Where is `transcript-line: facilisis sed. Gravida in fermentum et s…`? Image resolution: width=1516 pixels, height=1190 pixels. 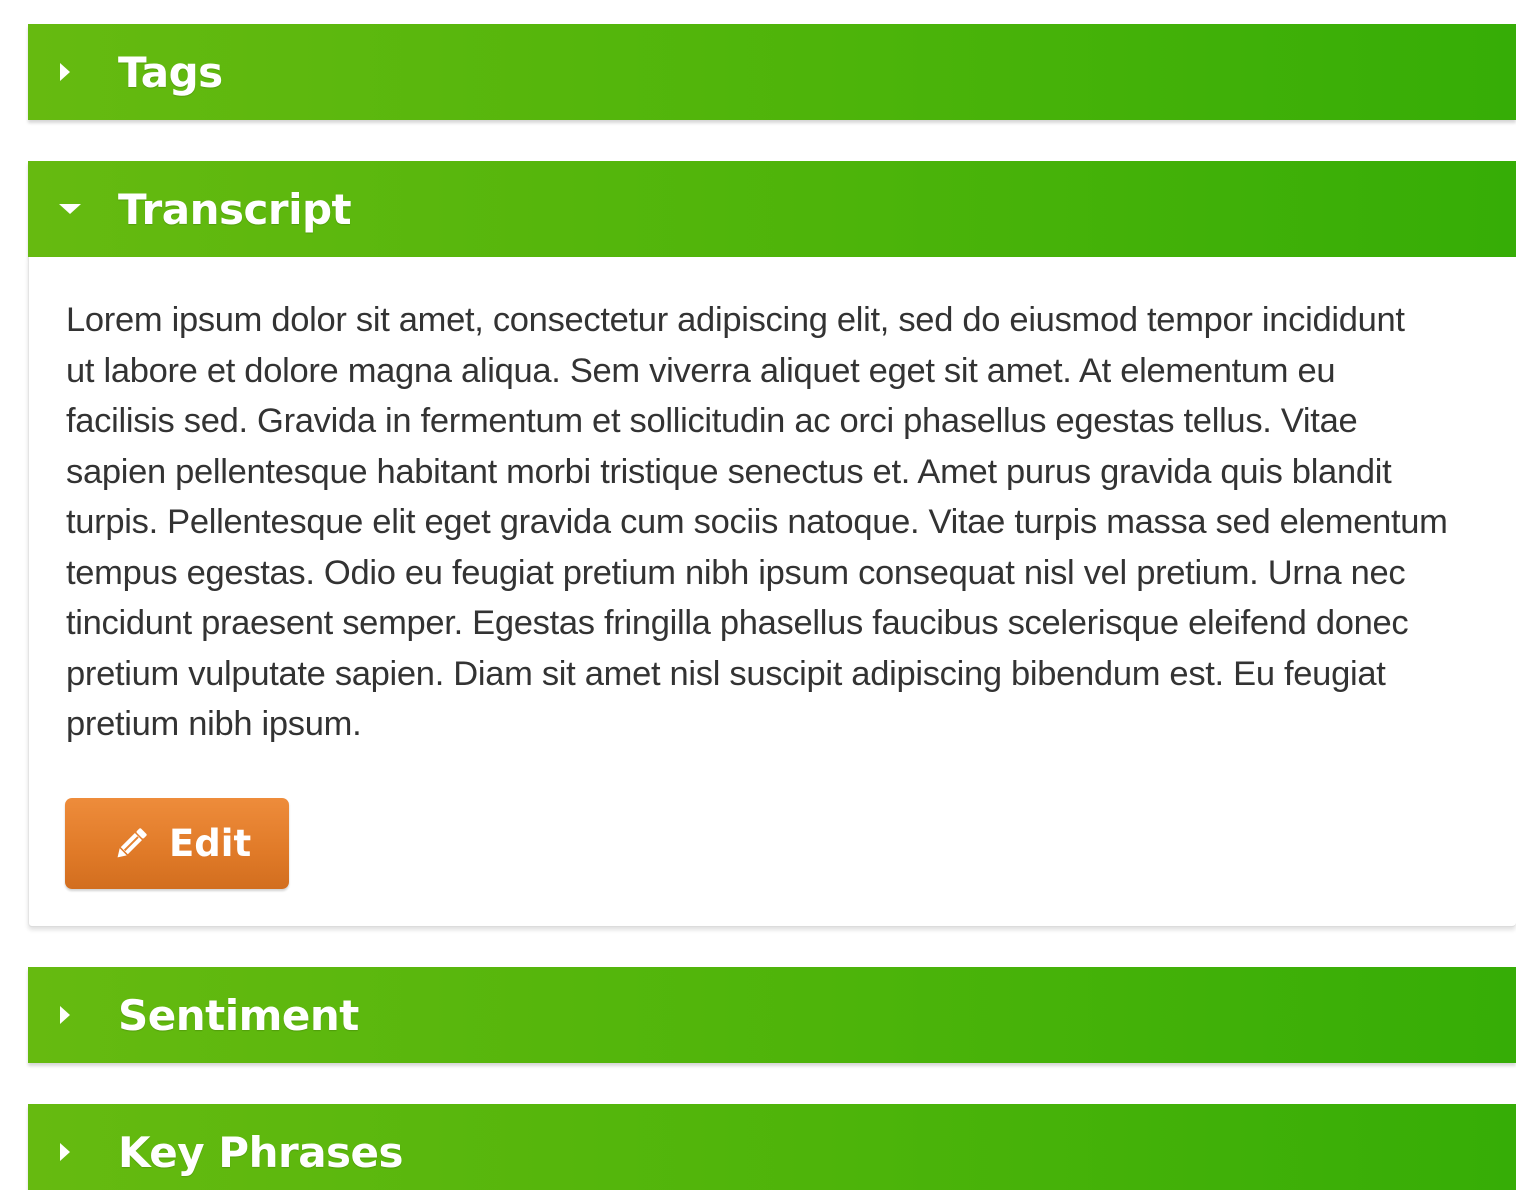 transcript-line: facilisis sed. Gravida in fermentum et s… is located at coordinates (712, 421).